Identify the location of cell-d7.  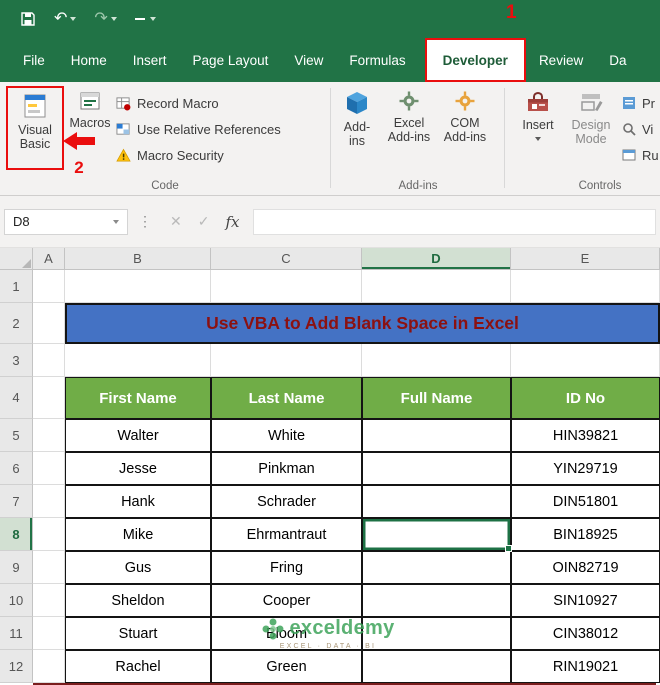
(436, 501).